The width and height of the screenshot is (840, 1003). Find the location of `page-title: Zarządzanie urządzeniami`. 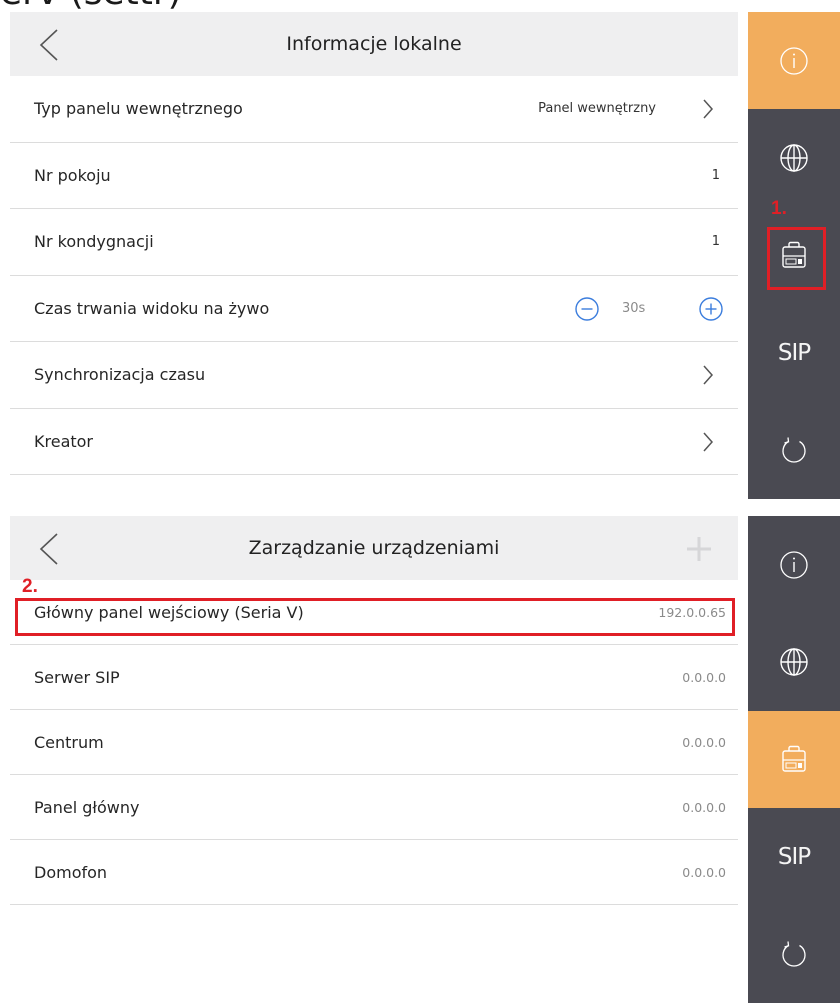

page-title: Zarządzanie urządzeniami is located at coordinates (374, 548).